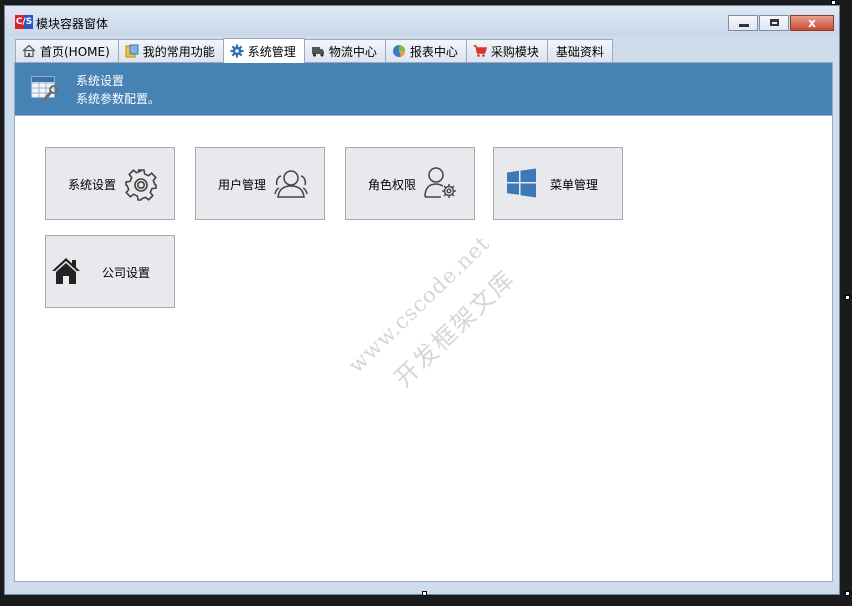 This screenshot has height=606, width=852. I want to click on tab-favorites: 我的常用功能, so click(170, 50).